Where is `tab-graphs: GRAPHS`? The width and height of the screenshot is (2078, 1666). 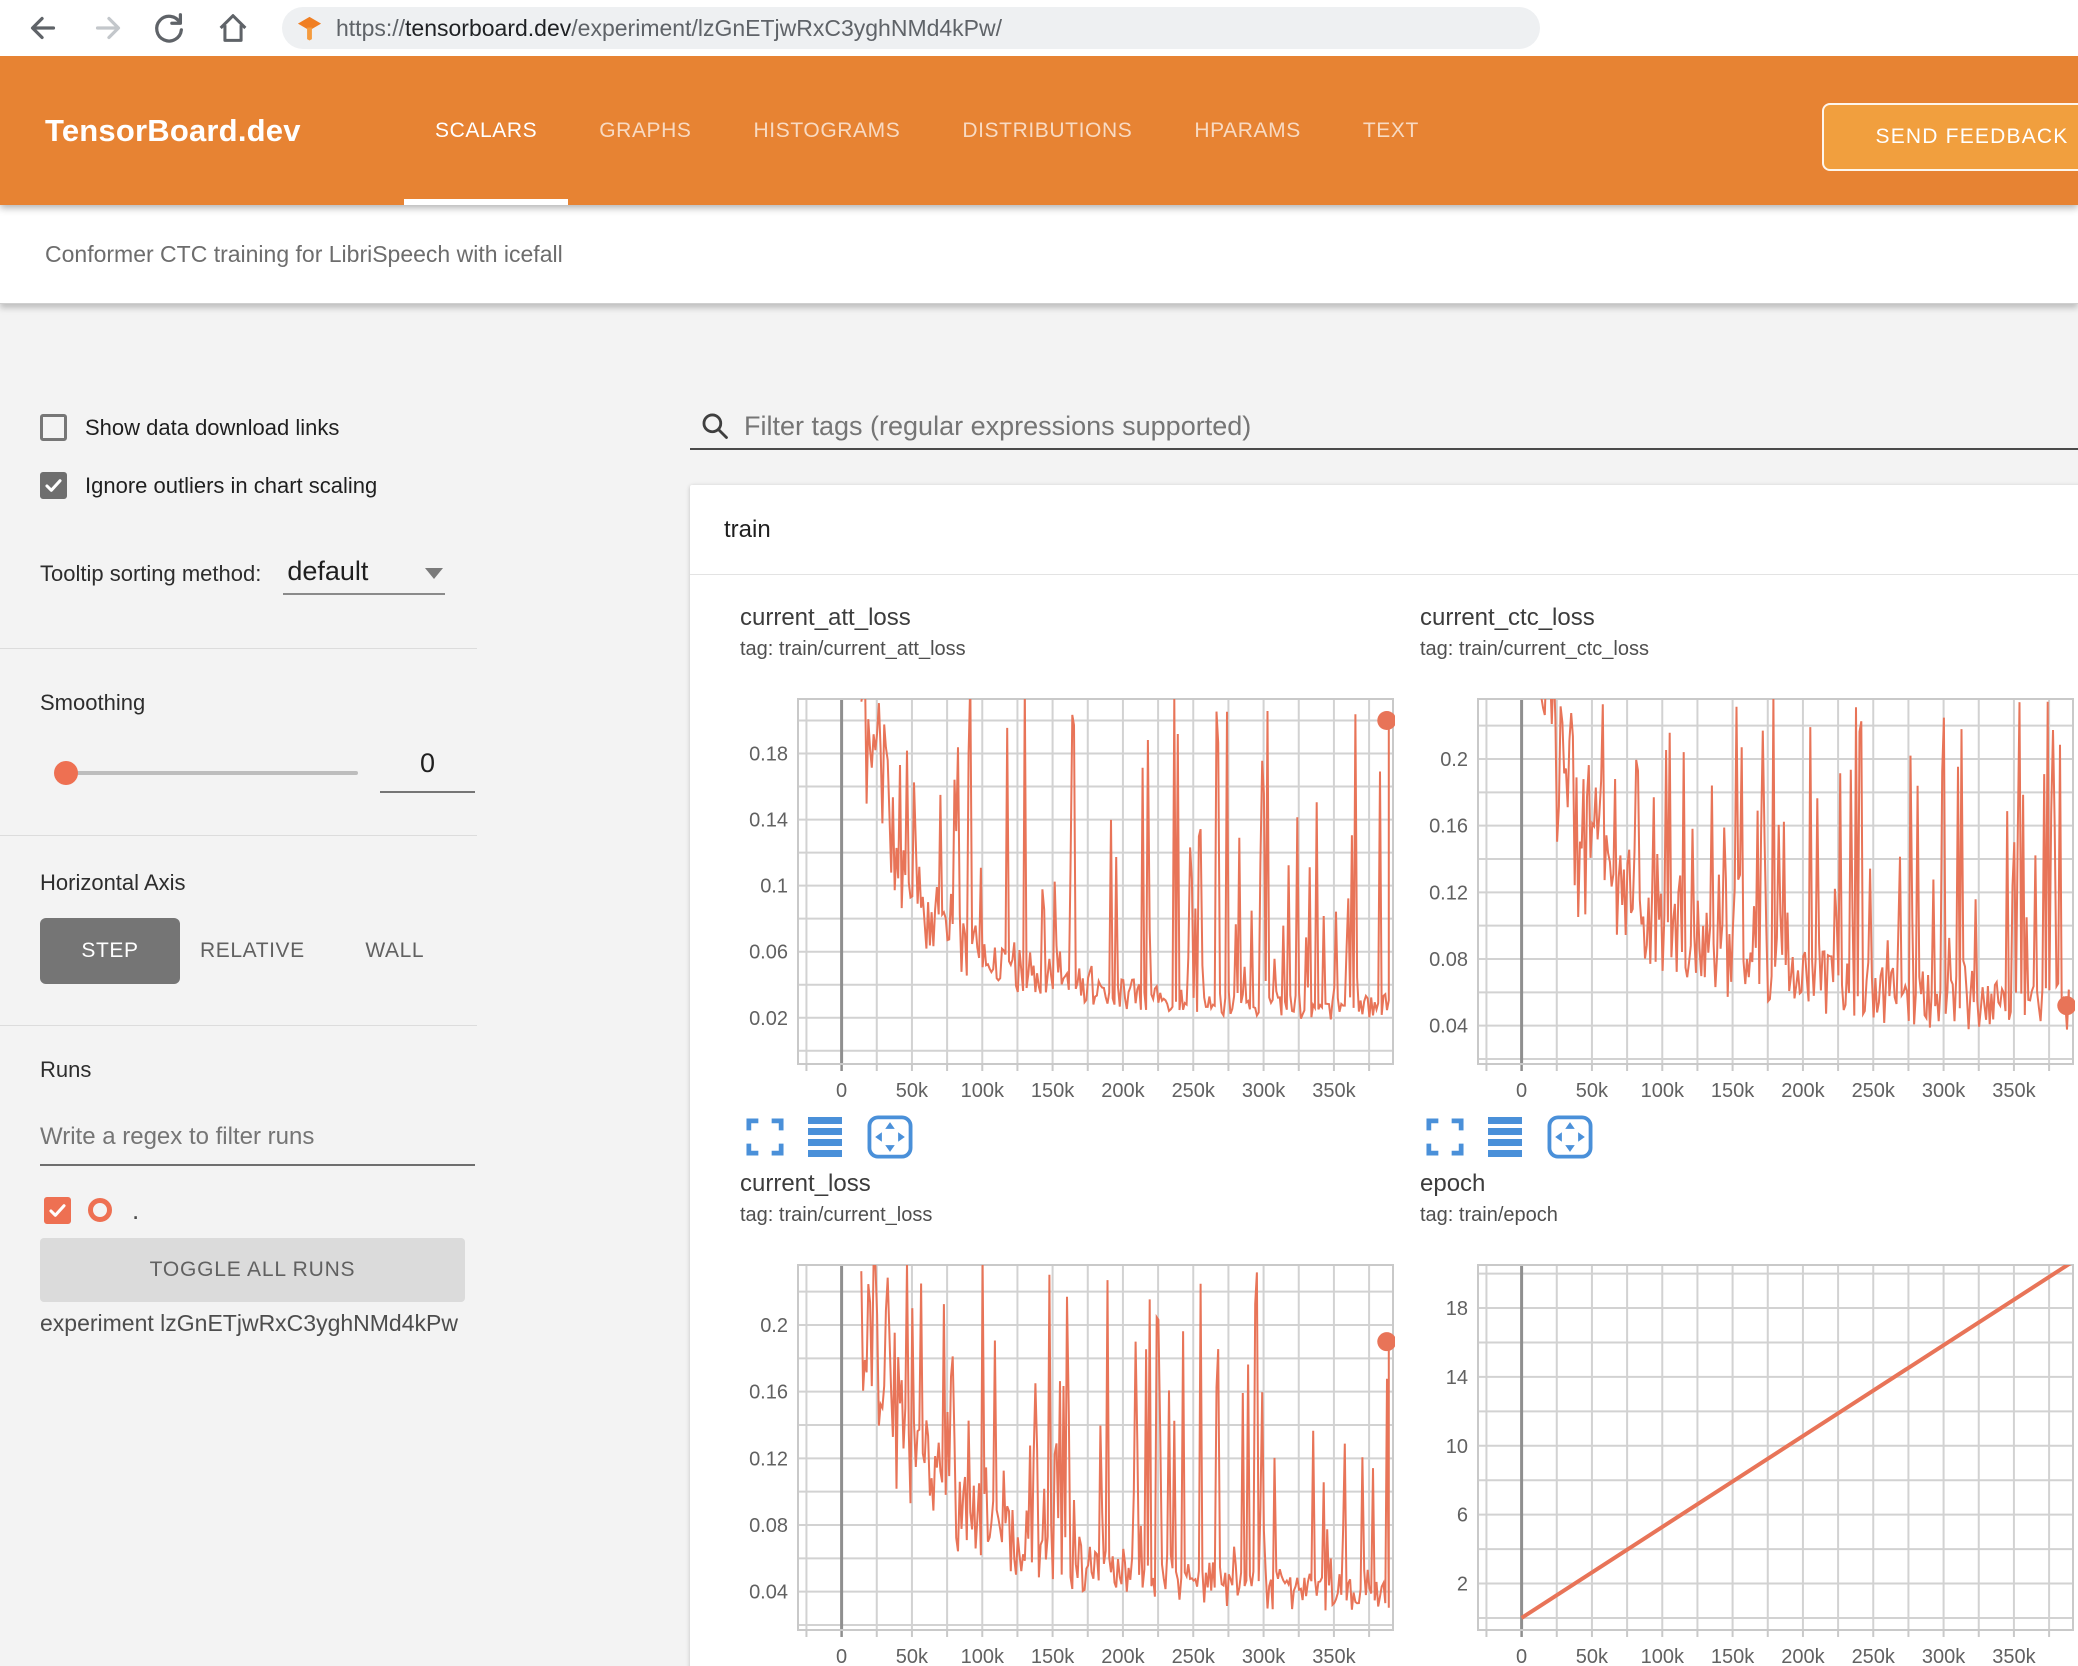
tab-graphs: GRAPHS is located at coordinates (645, 130).